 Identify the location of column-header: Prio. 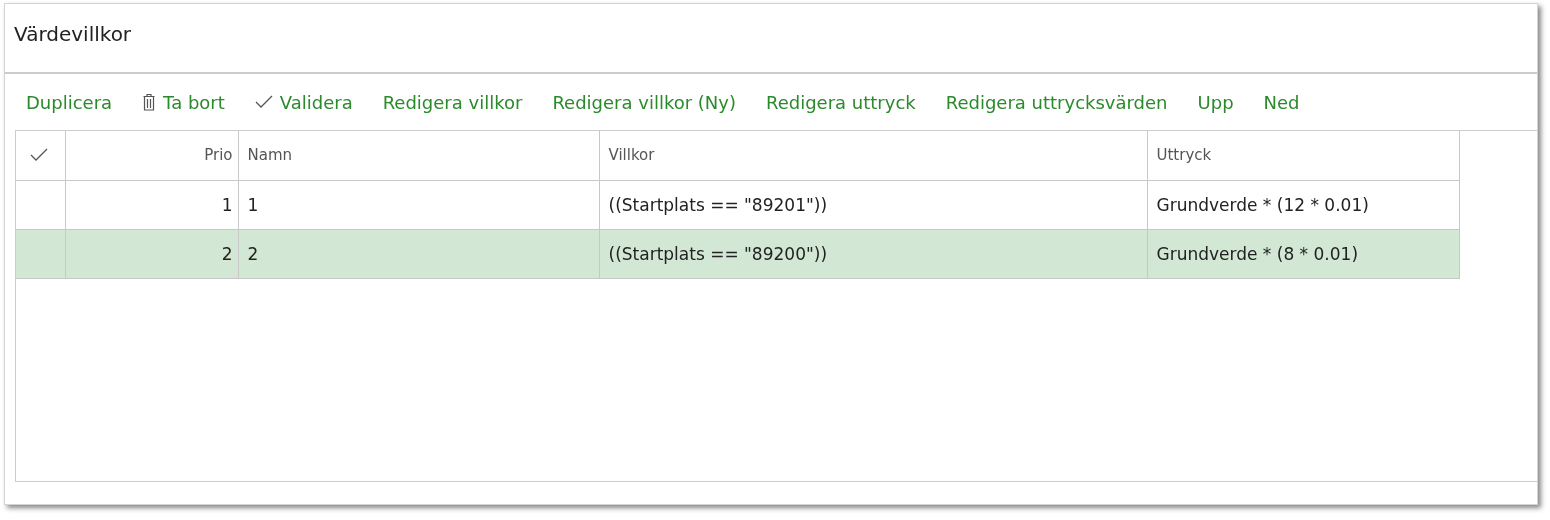
(151, 155).